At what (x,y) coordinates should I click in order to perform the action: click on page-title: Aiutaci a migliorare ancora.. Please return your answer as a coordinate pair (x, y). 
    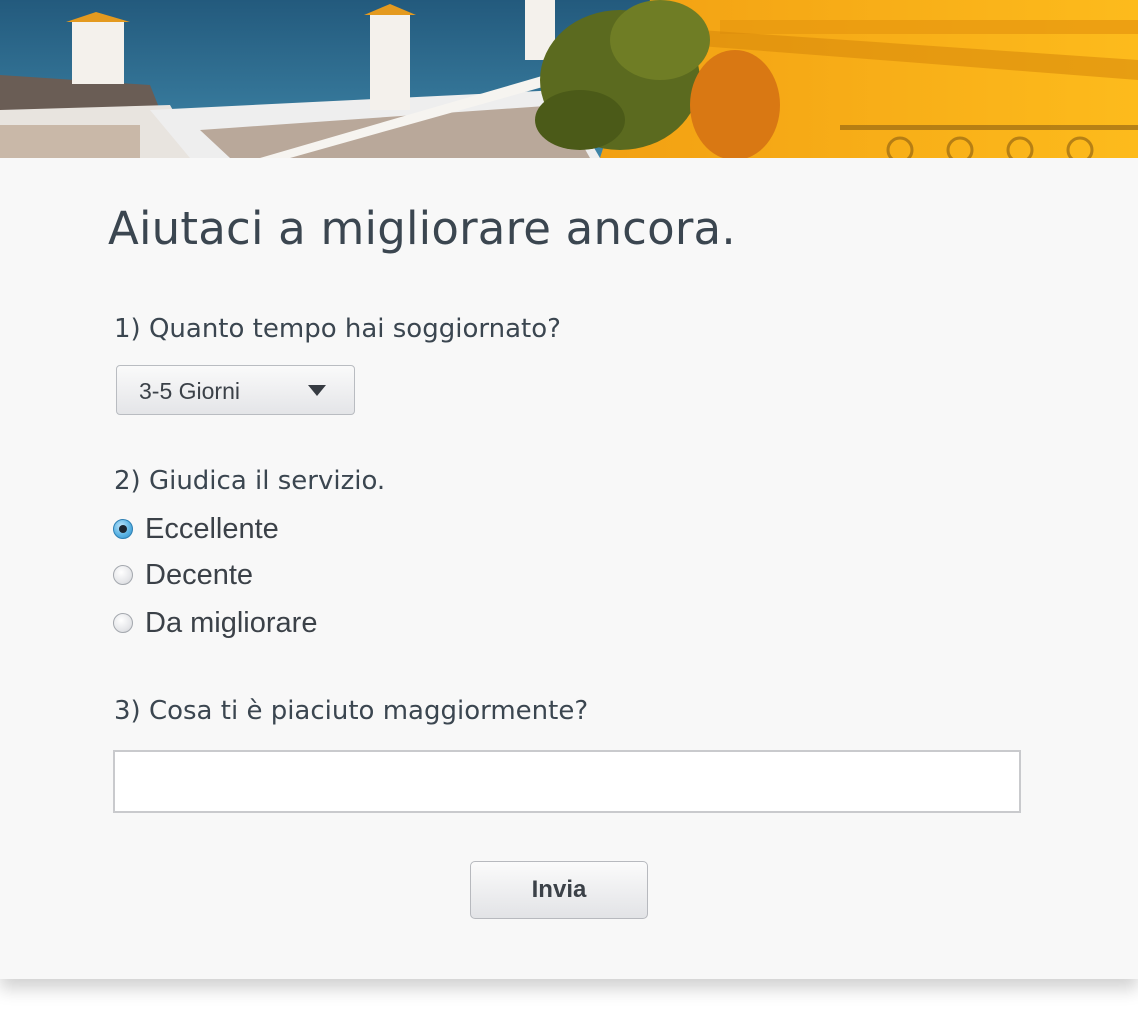
    Looking at the image, I should click on (422, 228).